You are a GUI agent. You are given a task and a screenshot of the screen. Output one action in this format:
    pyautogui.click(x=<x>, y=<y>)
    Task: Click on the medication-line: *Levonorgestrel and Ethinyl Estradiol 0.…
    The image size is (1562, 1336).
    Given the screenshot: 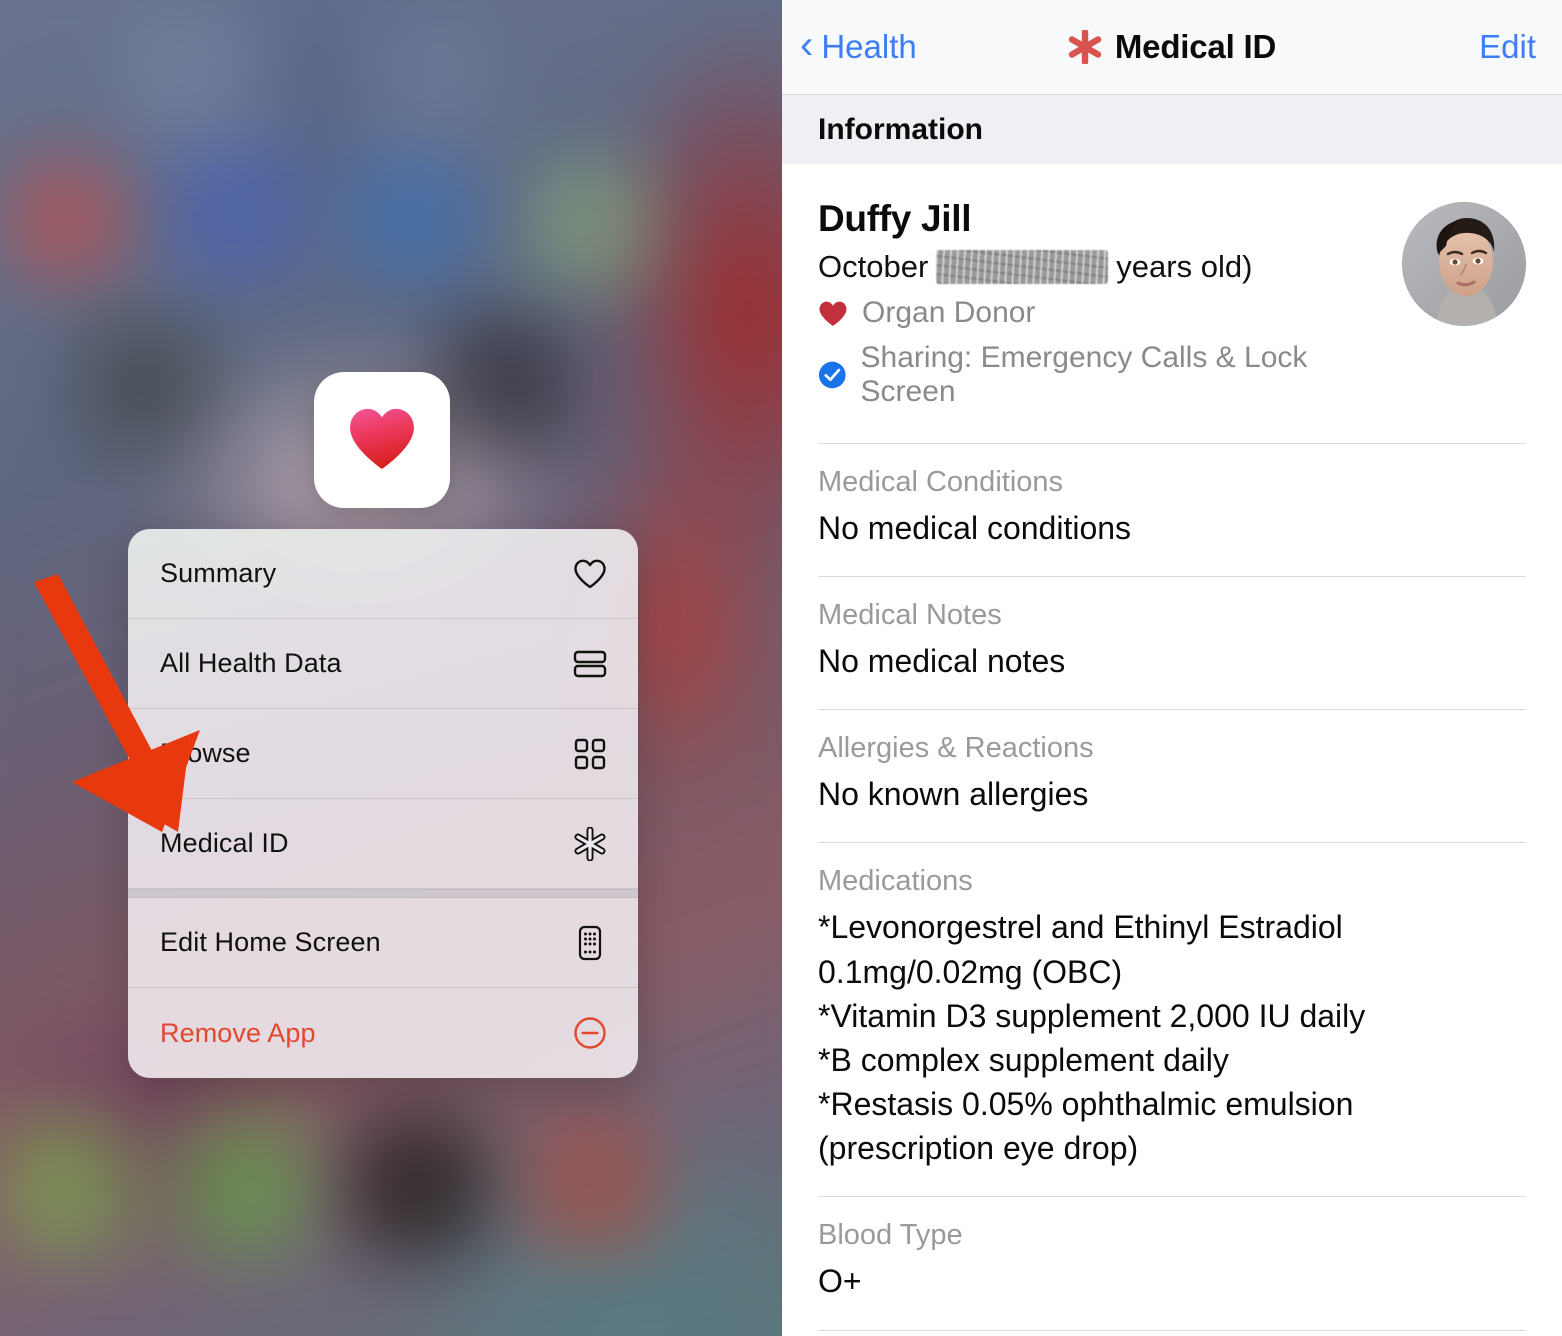 What is the action you would take?
    pyautogui.click(x=1080, y=949)
    